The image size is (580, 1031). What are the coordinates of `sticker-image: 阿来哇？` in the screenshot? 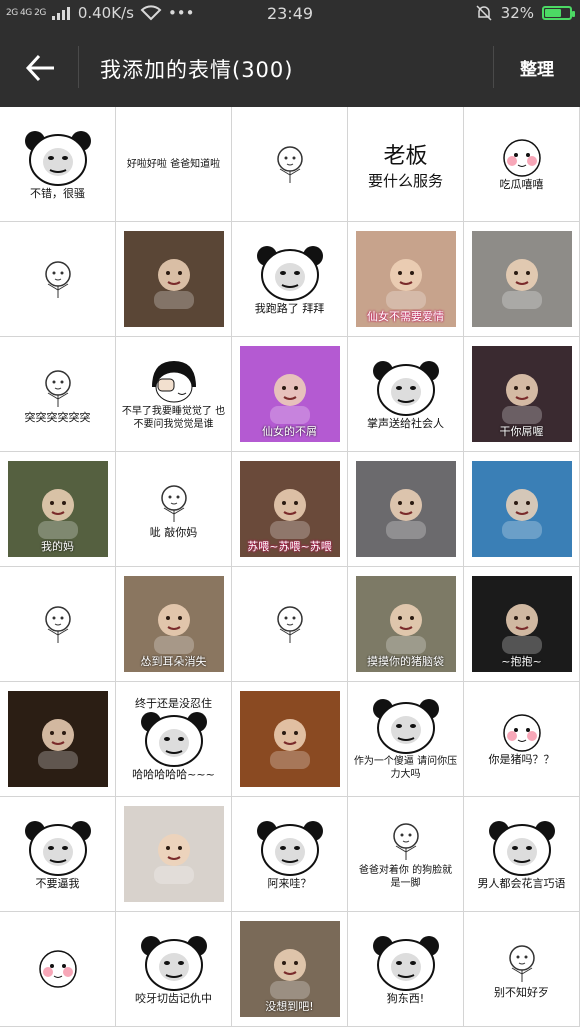 It's located at (290, 854).